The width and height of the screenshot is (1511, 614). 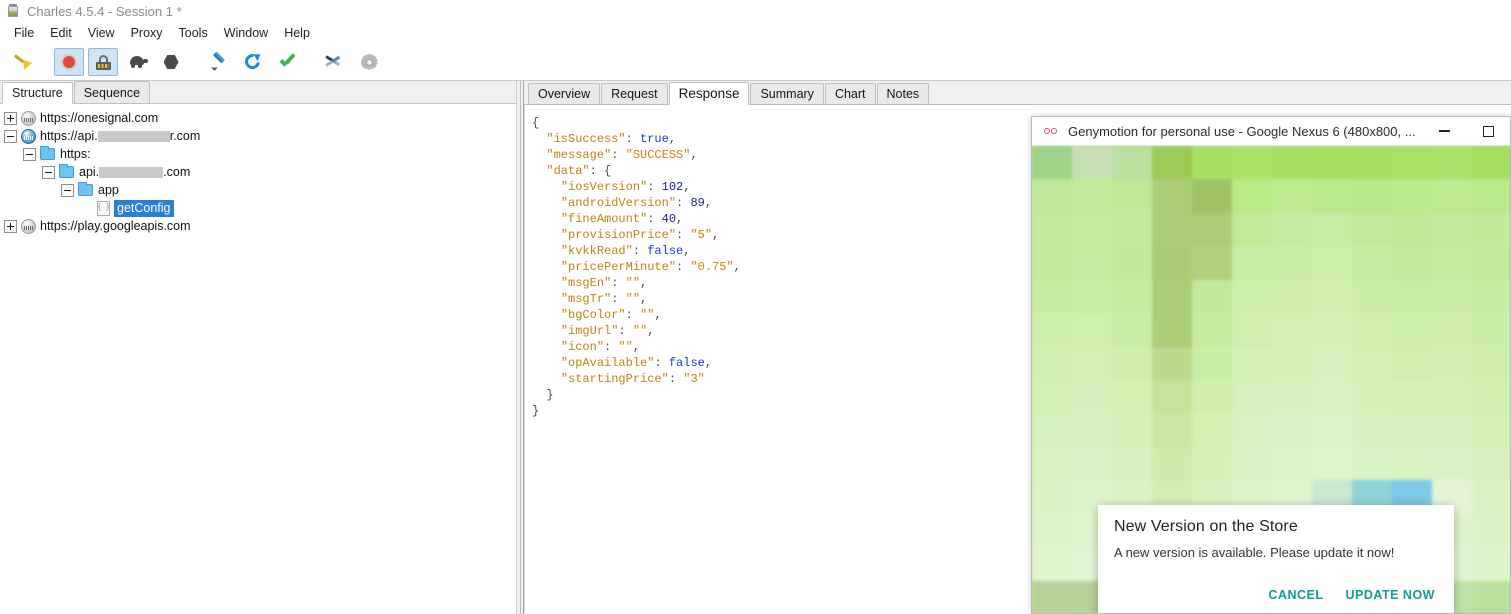 I want to click on minimize-button, so click(x=1444, y=131).